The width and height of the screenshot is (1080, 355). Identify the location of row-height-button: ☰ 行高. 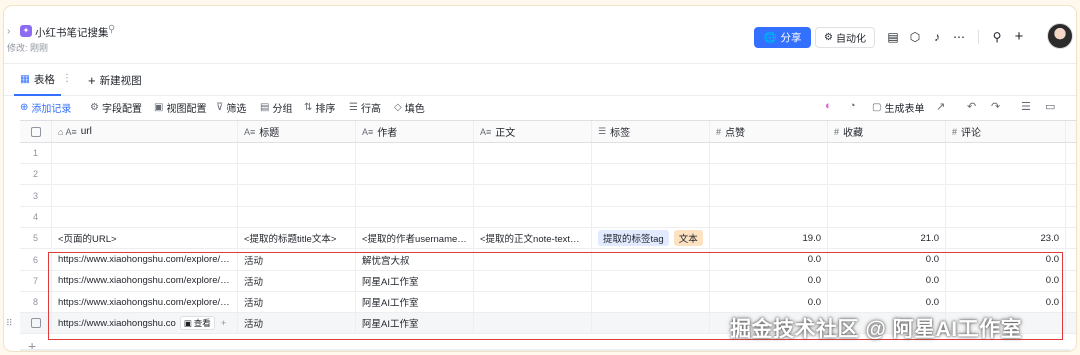
(365, 107).